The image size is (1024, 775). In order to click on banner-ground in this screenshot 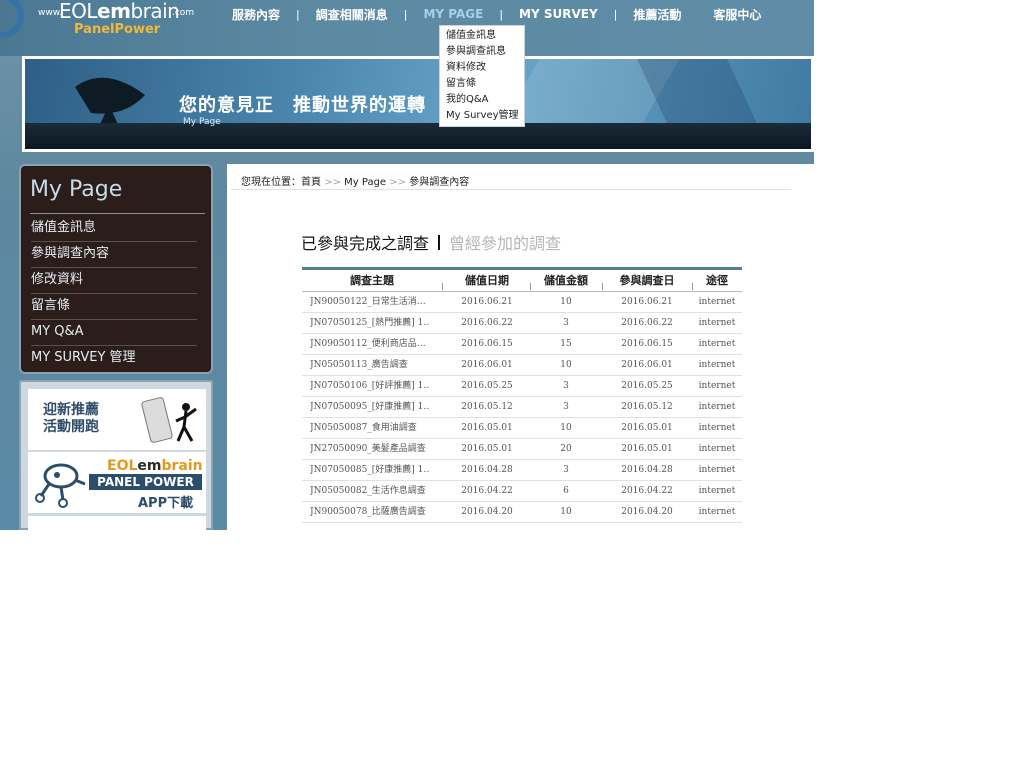, I will do `click(418, 136)`.